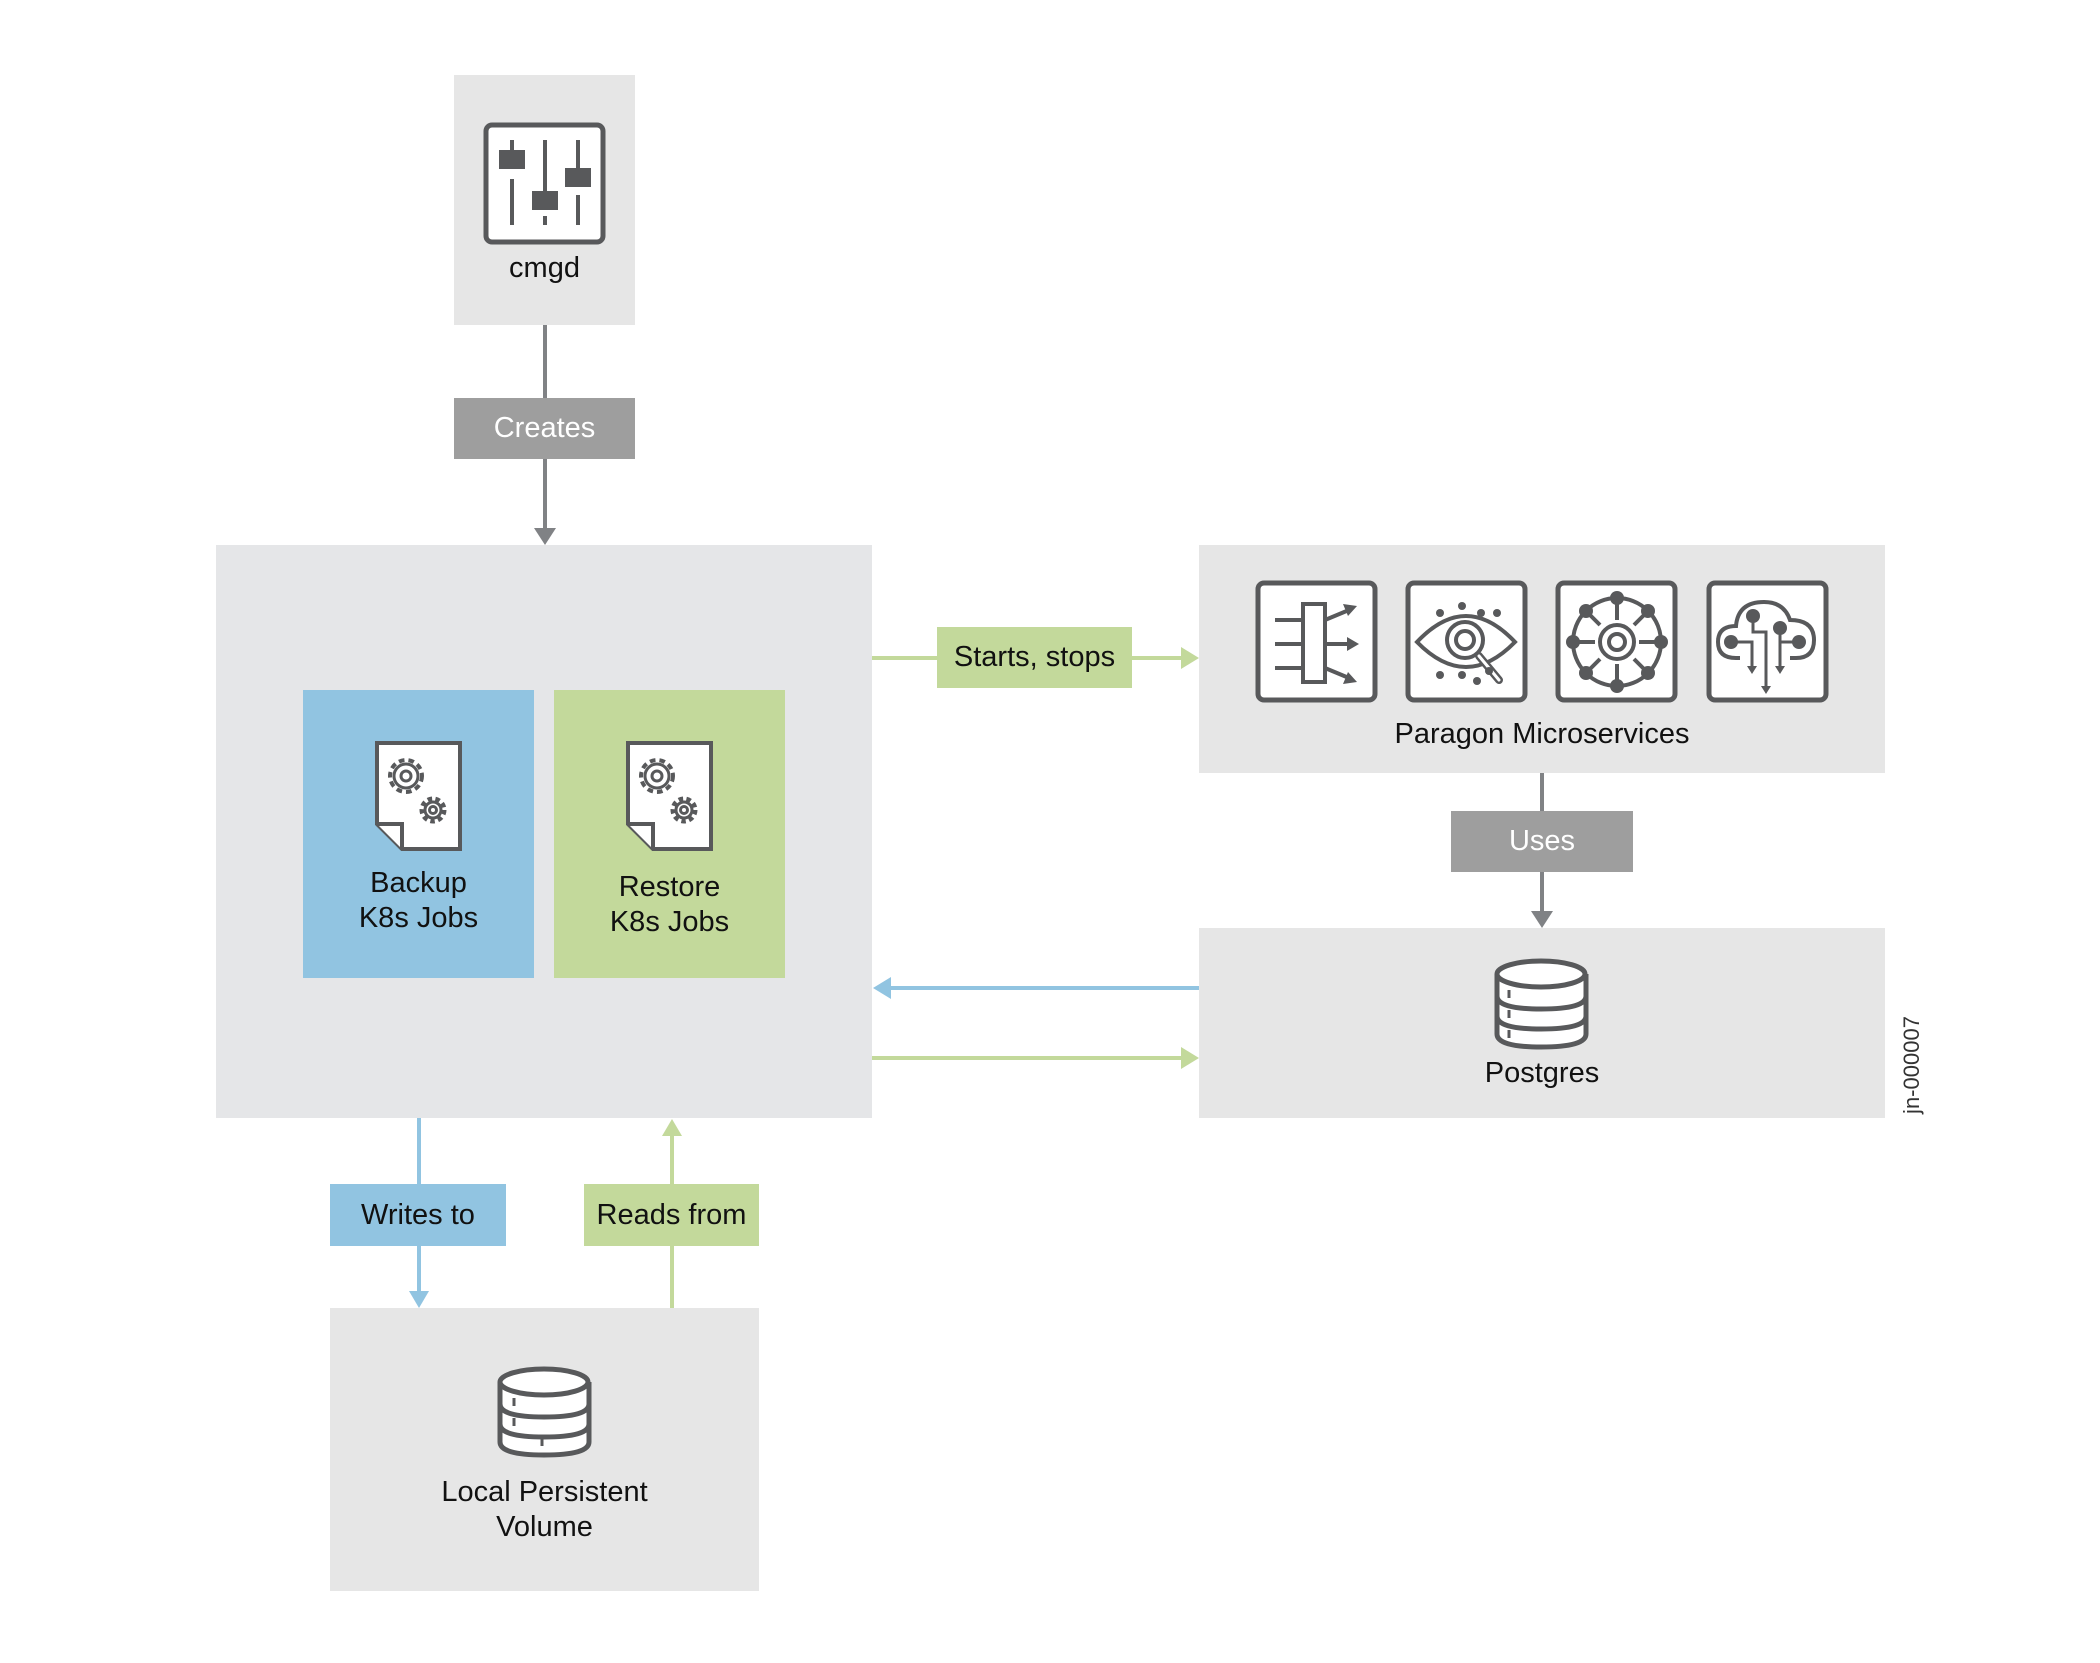  I want to click on paragon-microservices-node: Paragon Microservices, so click(1542, 659).